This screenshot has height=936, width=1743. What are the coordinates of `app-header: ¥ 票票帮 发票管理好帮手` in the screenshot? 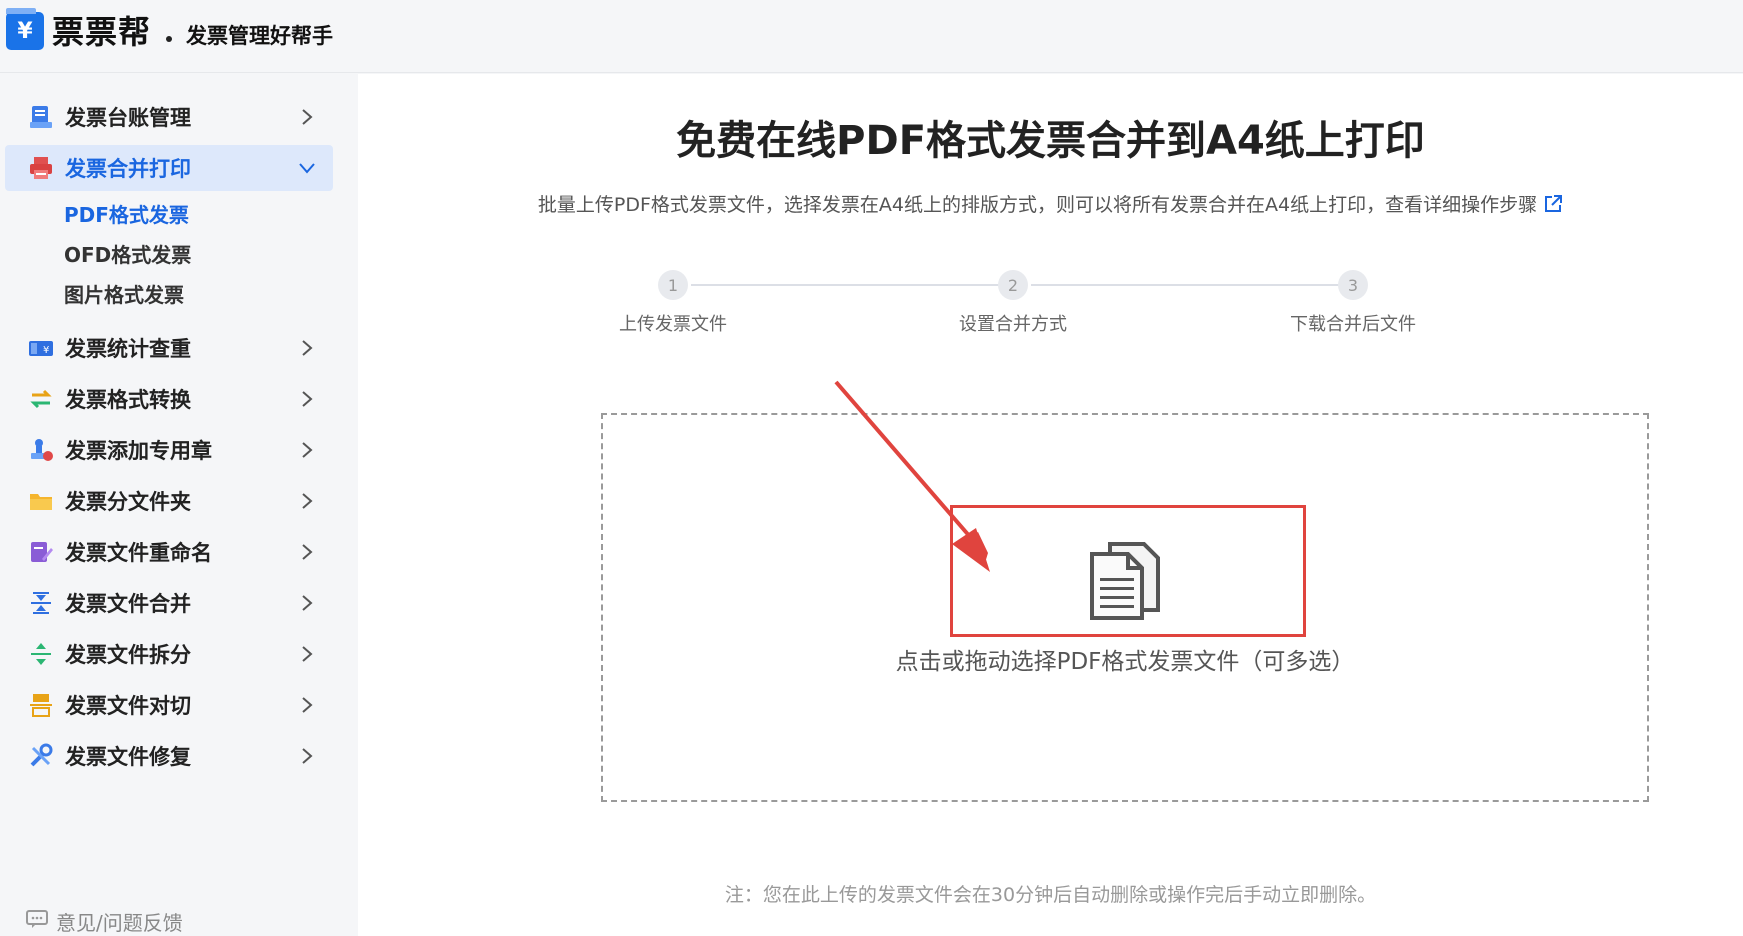 It's located at (871, 36).